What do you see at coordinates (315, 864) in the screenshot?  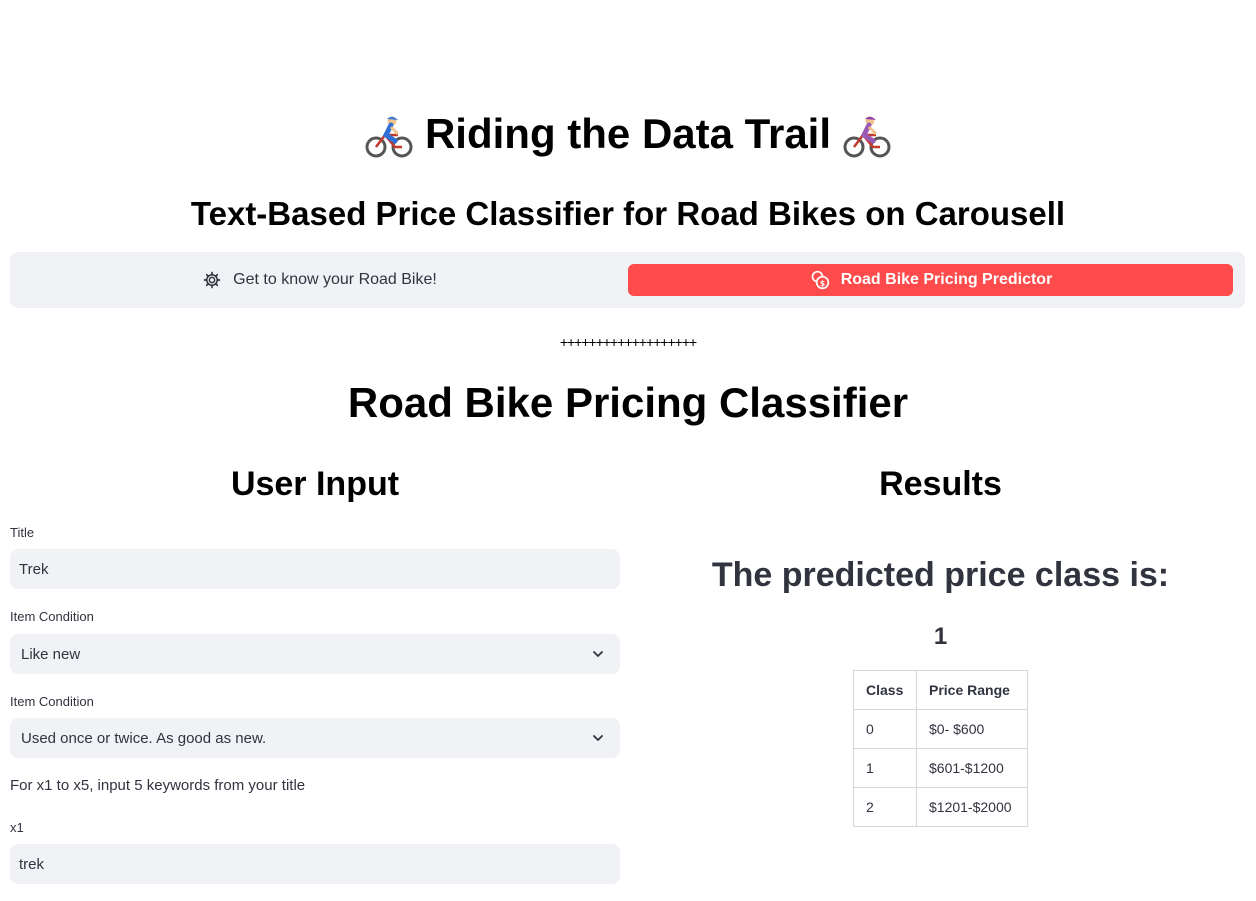 I see `x1-input` at bounding box center [315, 864].